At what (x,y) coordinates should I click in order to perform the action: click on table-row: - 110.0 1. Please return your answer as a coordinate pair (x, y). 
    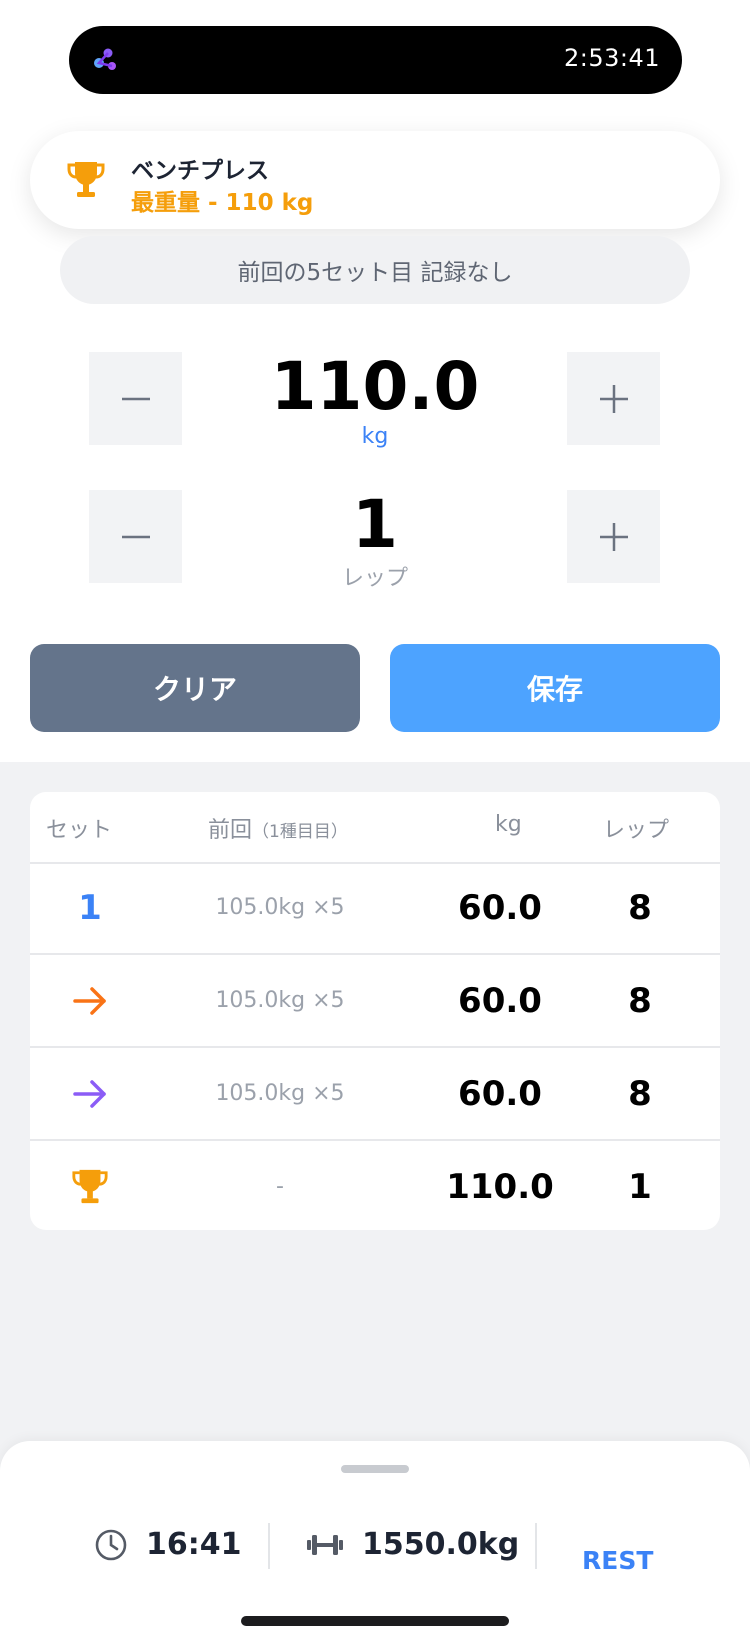
    Looking at the image, I should click on (375, 1185).